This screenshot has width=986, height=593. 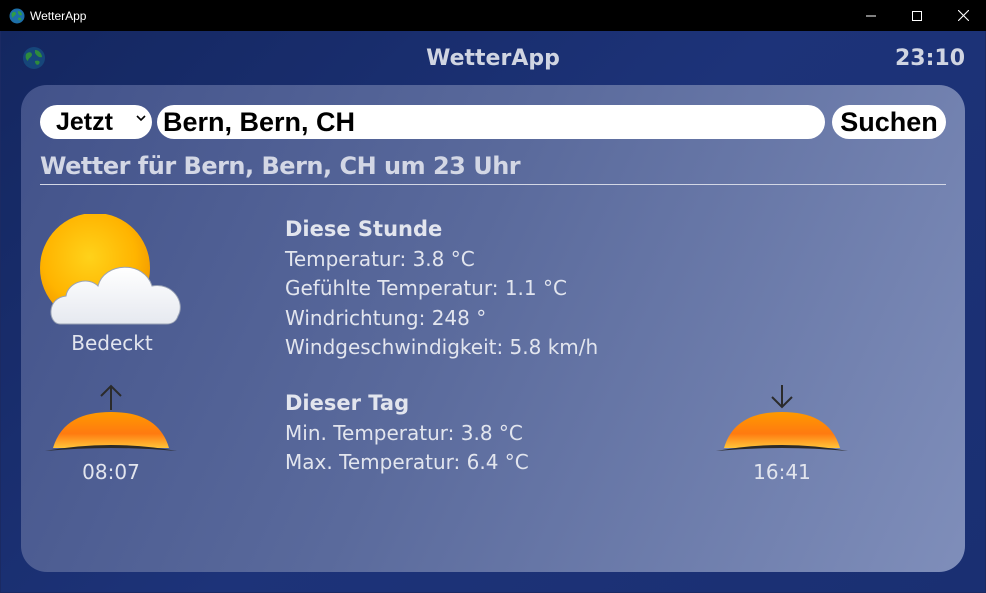 I want to click on minimize-icon, so click(x=871, y=15).